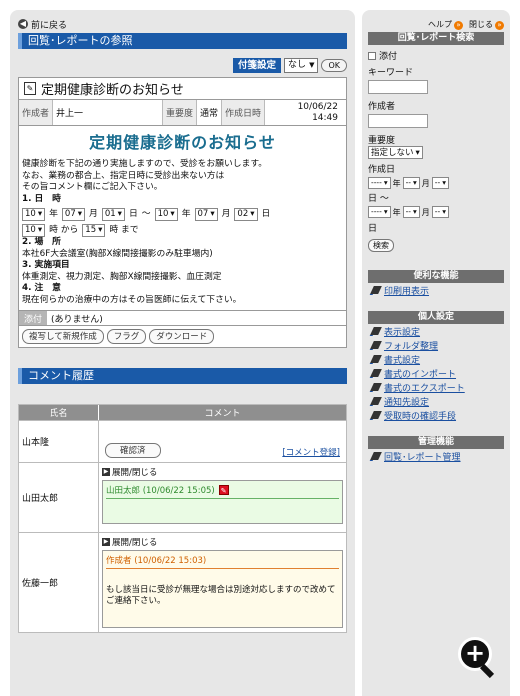 The height and width of the screenshot is (696, 520). I want to click on circulation-admin-link: .回覧･レポート管理, so click(436, 456).